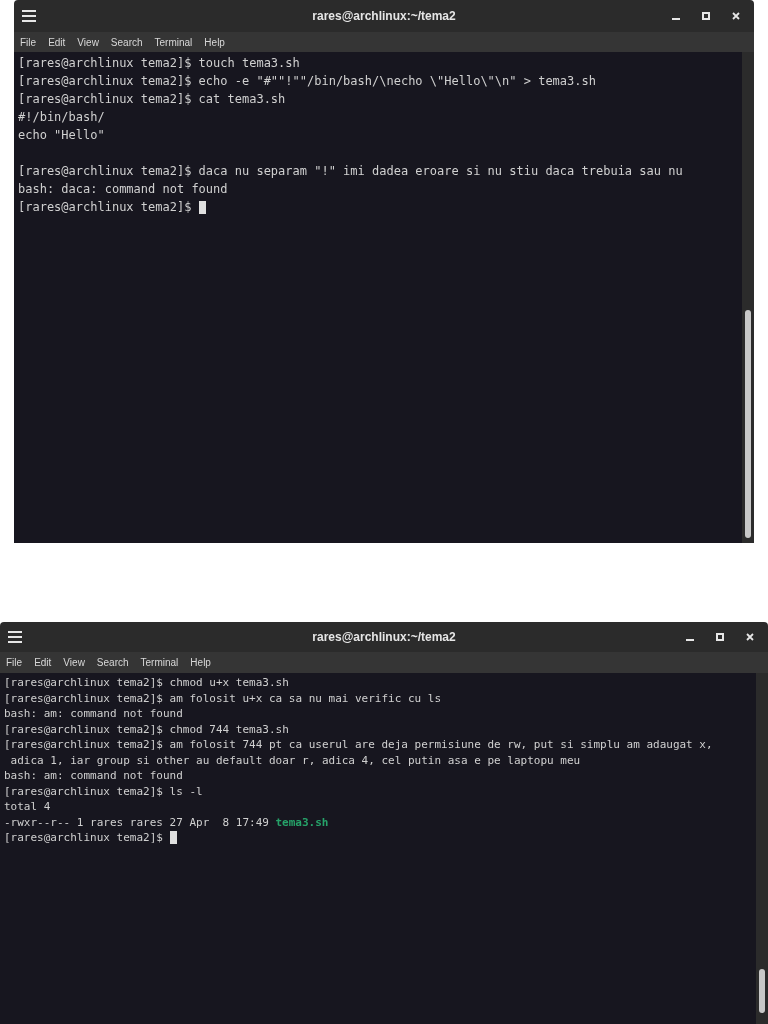 The width and height of the screenshot is (768, 1024). I want to click on file-name: tema3.sh, so click(302, 822).